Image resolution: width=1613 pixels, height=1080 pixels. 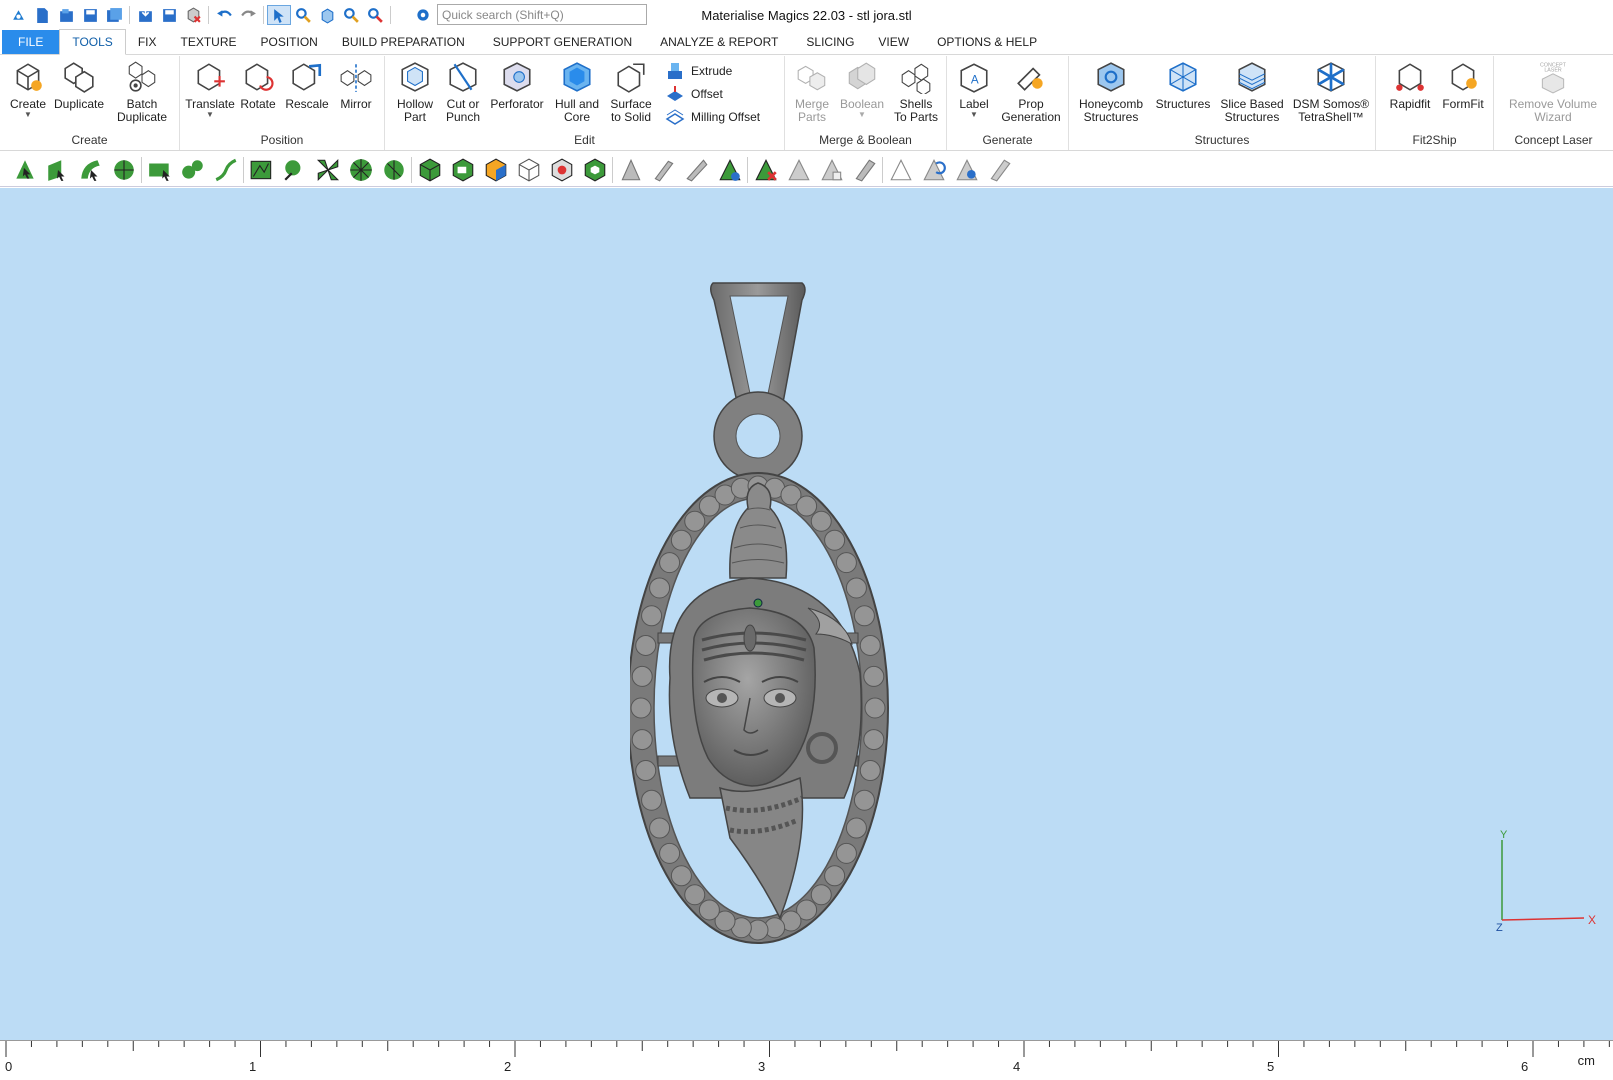 I want to click on structures-button: Structures, so click(x=1183, y=84).